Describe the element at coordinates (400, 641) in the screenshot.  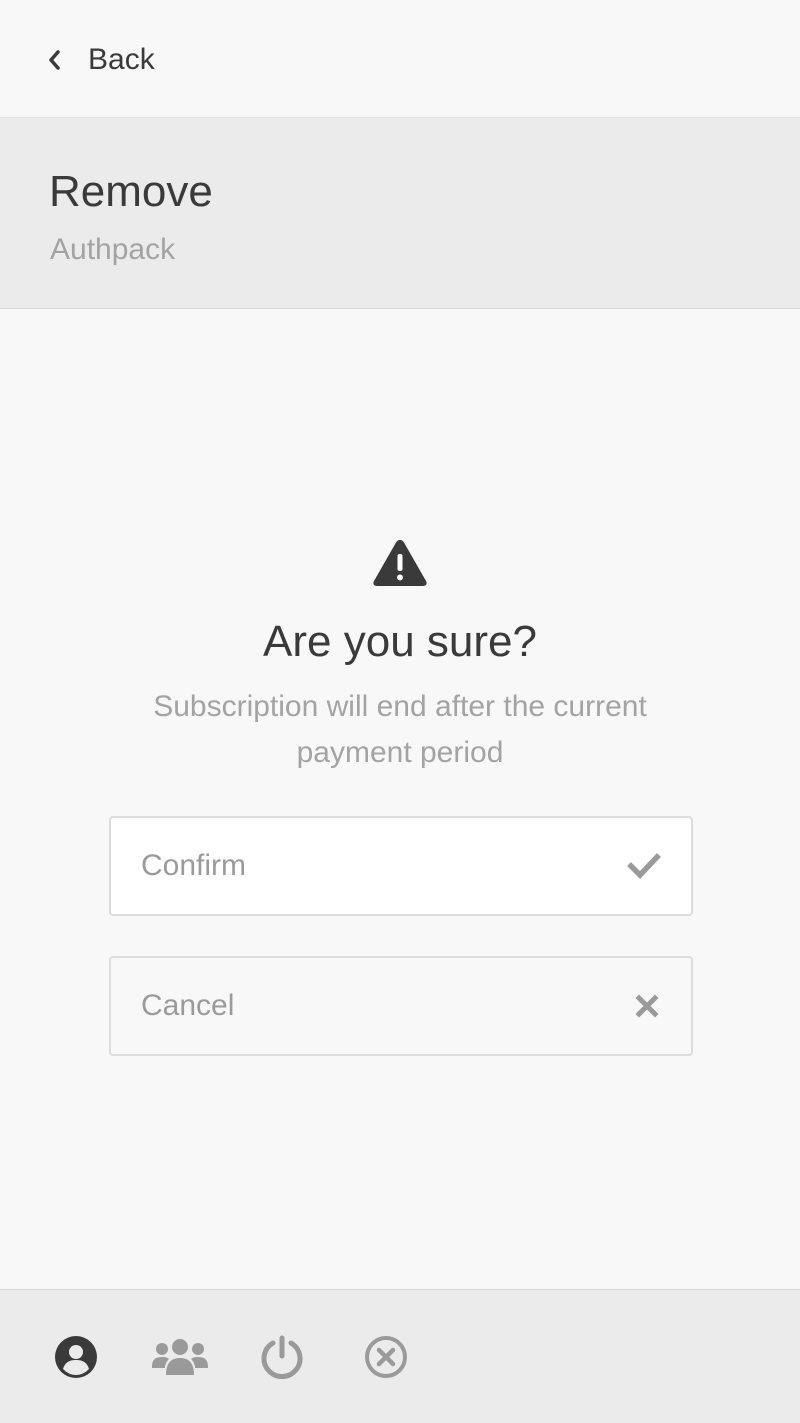
I see `confirmation-title: Are you sure?` at that location.